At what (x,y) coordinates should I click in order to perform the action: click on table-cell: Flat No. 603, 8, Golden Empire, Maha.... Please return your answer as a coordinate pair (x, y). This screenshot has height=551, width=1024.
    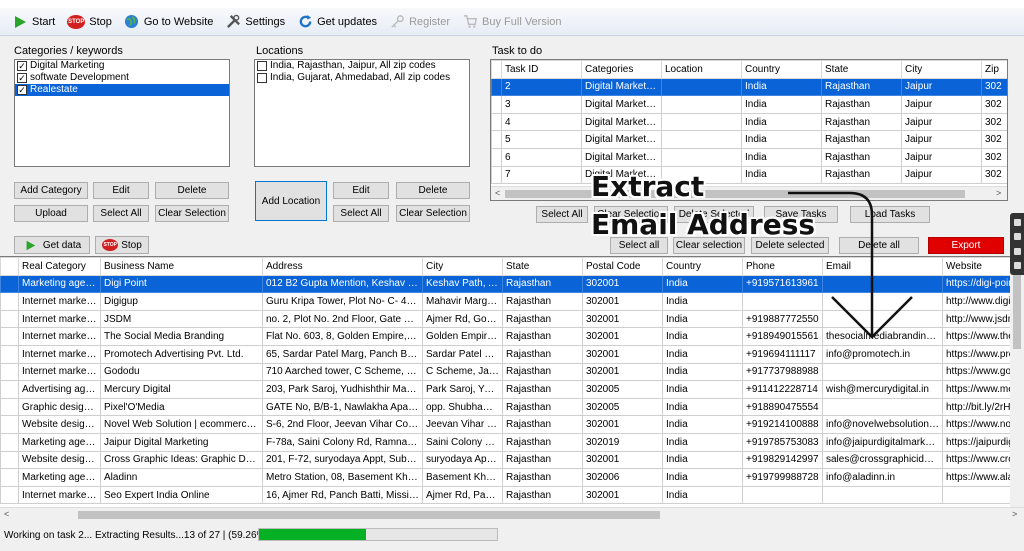
    Looking at the image, I should click on (342, 336).